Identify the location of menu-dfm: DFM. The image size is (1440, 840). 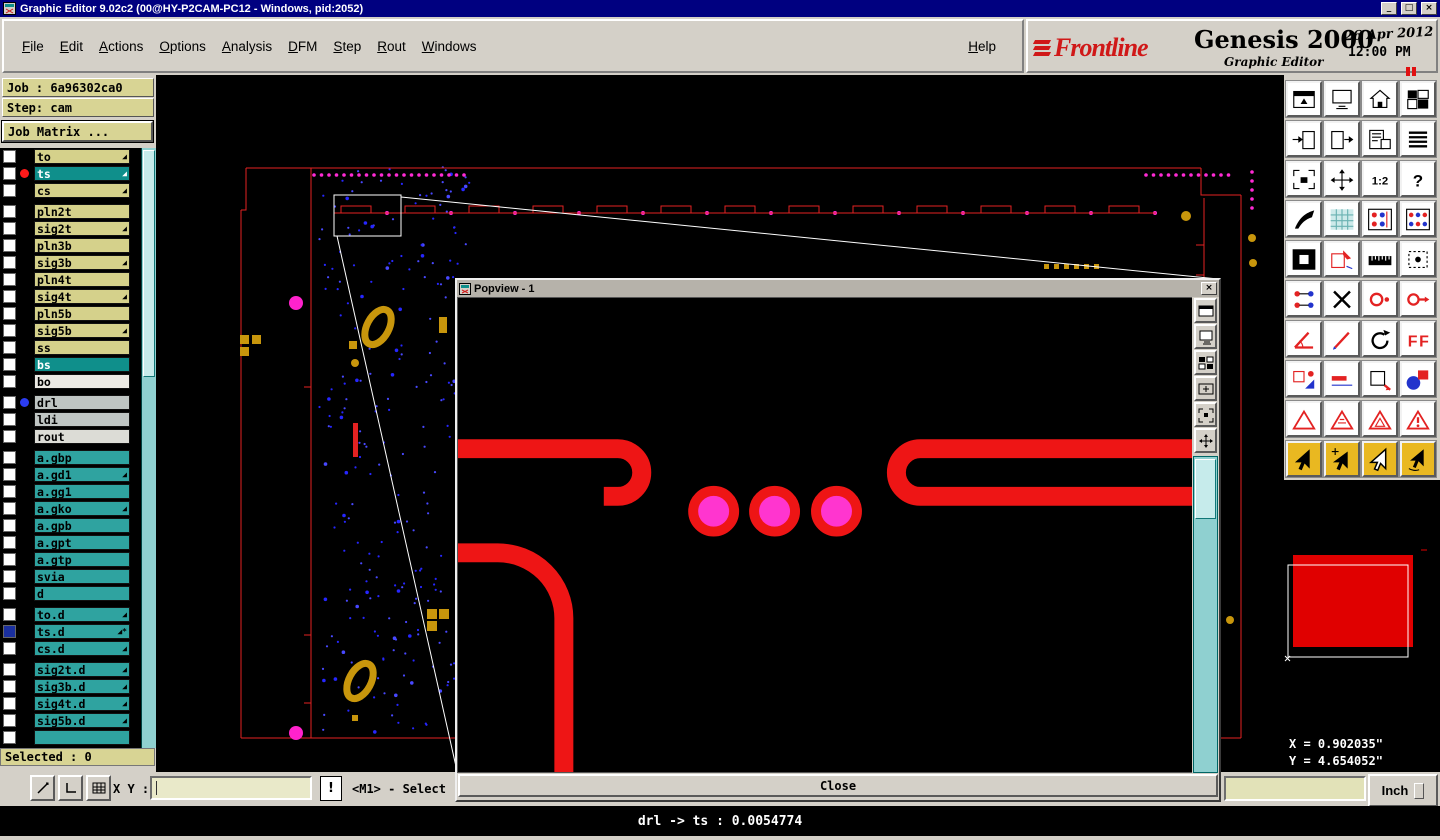
(302, 46).